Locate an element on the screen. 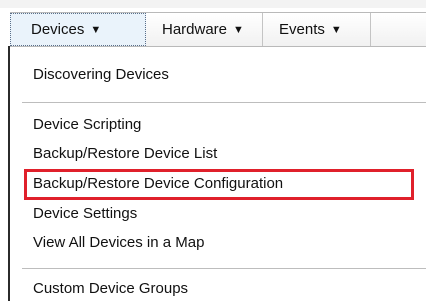 The height and width of the screenshot is (301, 426). menu-item-view-all-devices-in-map: View All Devices in a Map is located at coordinates (118, 242).